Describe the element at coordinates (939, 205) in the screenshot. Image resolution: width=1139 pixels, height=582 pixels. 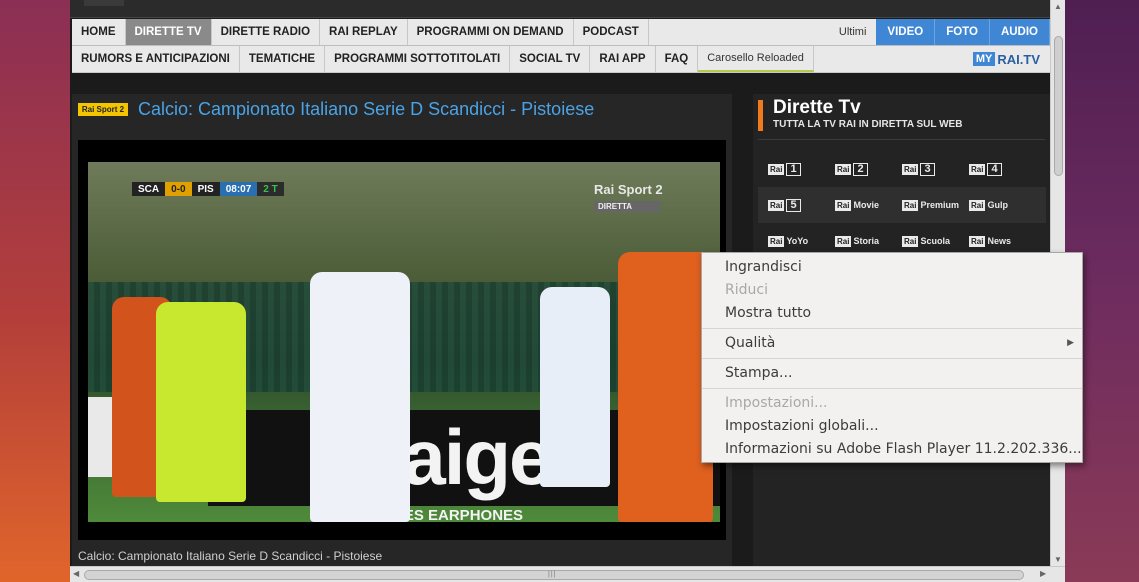
I see `channel-label: Premium` at that location.